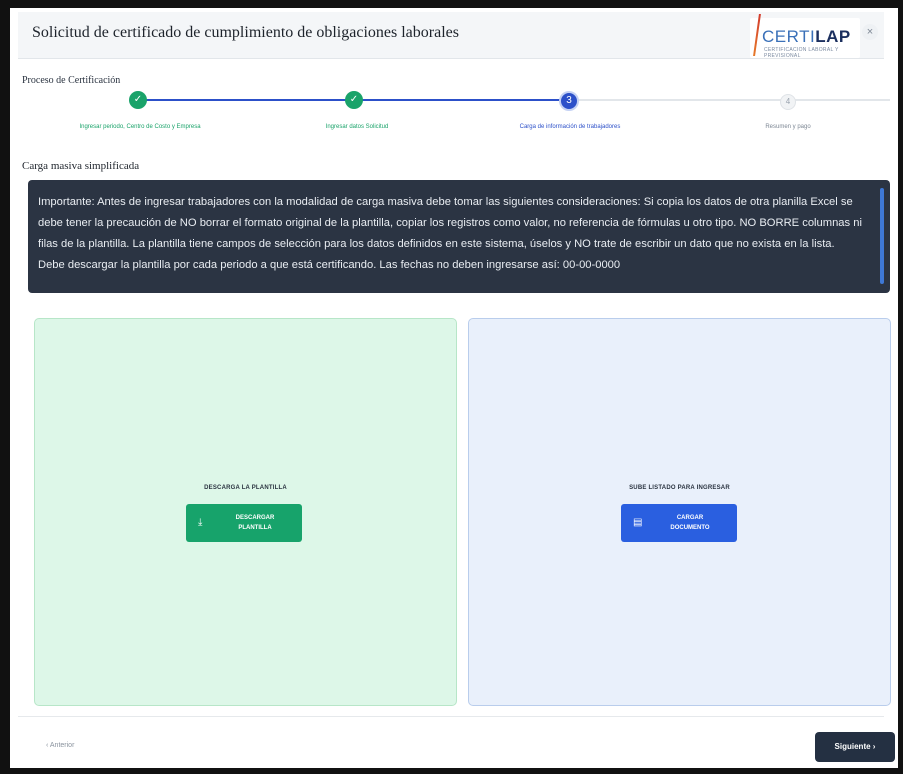 The width and height of the screenshot is (903, 774). What do you see at coordinates (638, 522) in the screenshot?
I see `document-icon: ▤` at bounding box center [638, 522].